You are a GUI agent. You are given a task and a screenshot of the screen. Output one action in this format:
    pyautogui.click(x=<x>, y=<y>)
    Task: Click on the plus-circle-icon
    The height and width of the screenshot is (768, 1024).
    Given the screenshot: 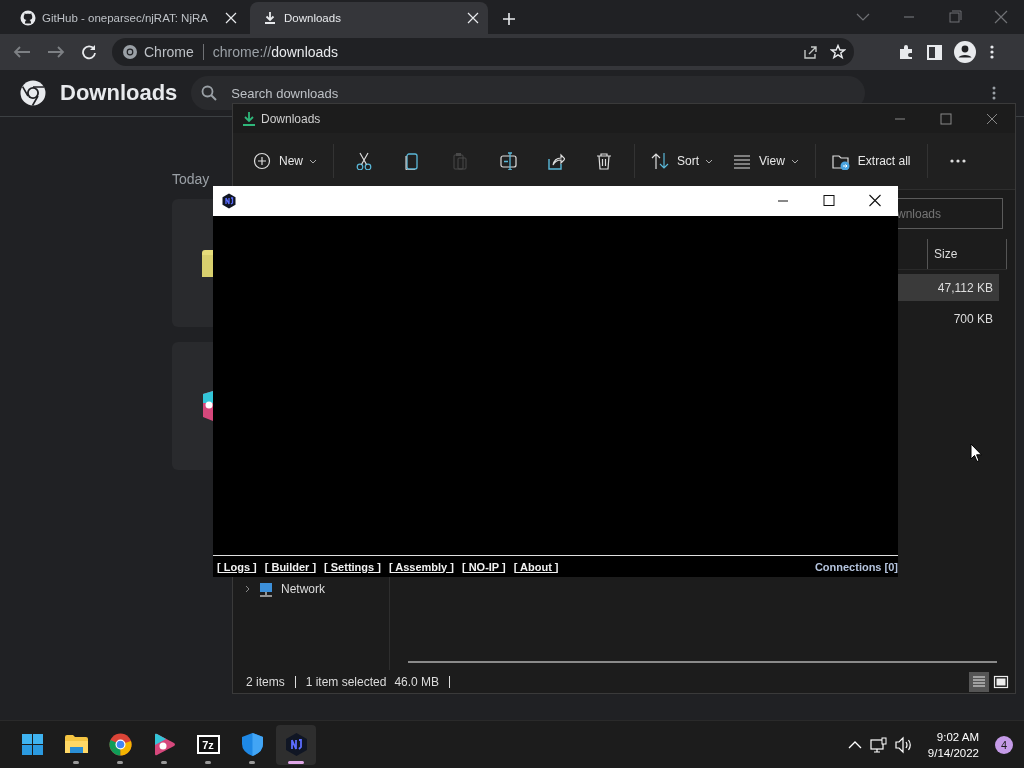 What is the action you would take?
    pyautogui.click(x=262, y=161)
    